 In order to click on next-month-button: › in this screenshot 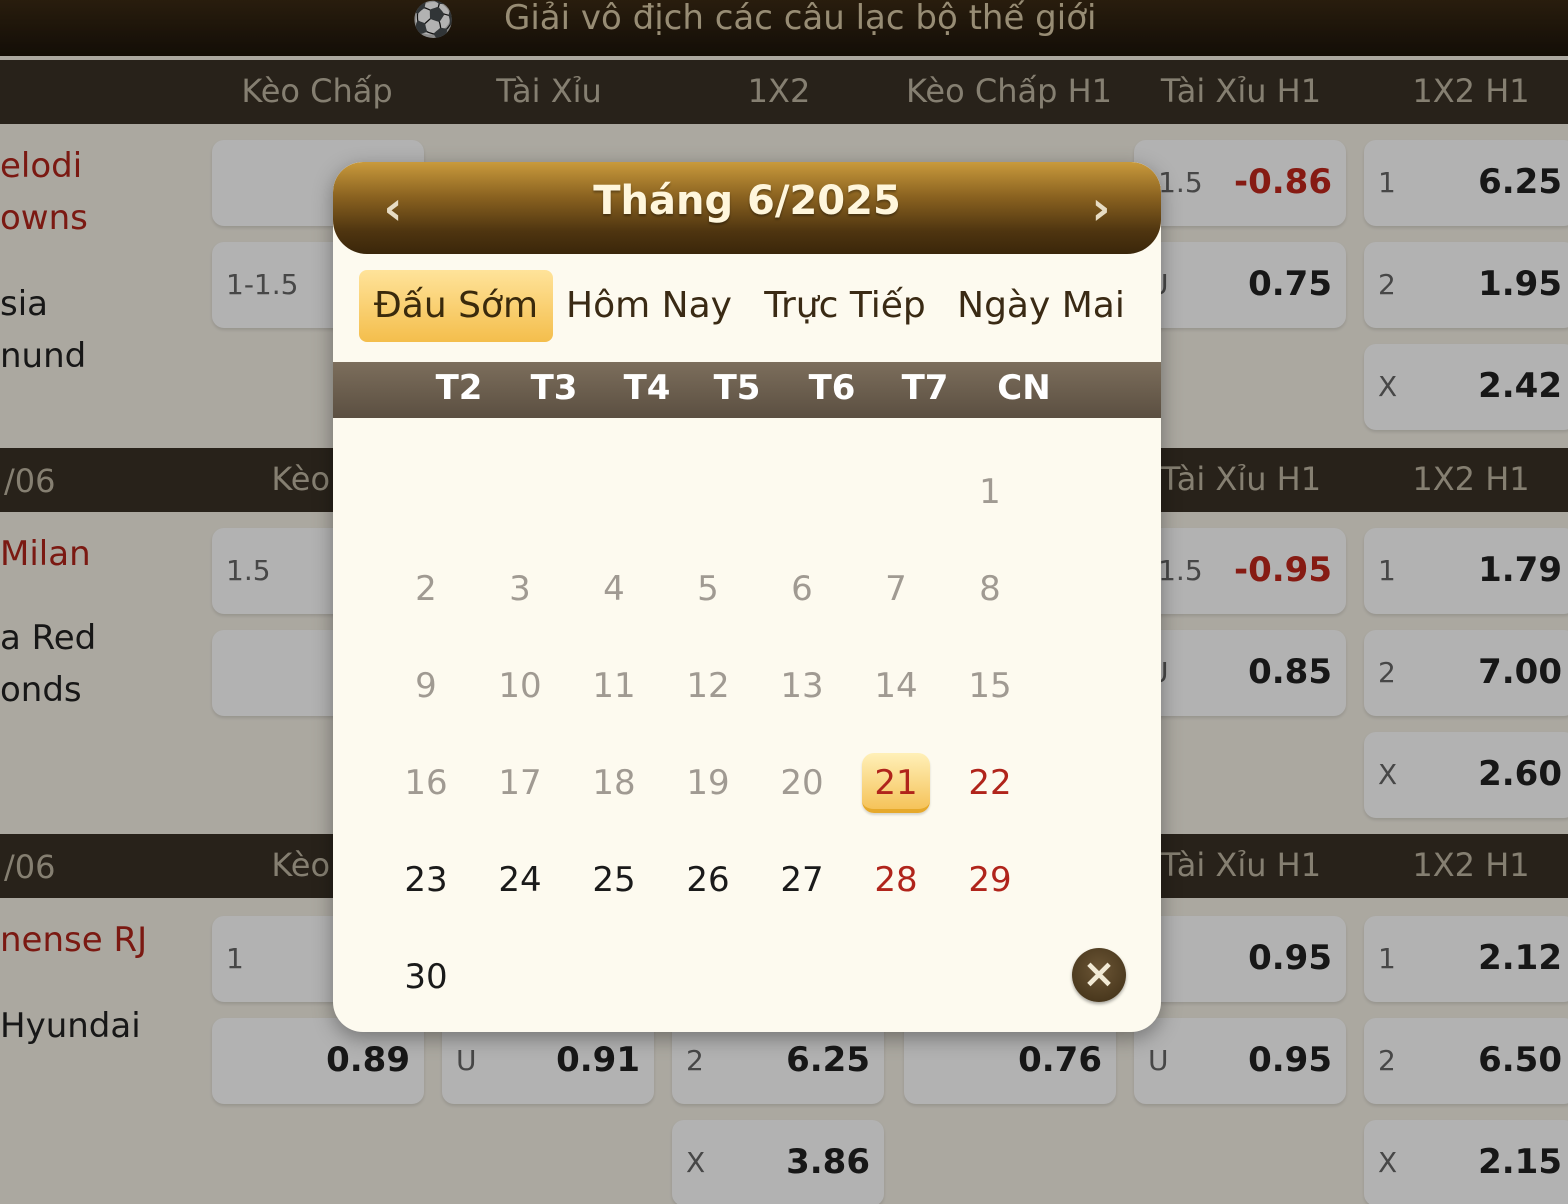, I will do `click(1101, 210)`.